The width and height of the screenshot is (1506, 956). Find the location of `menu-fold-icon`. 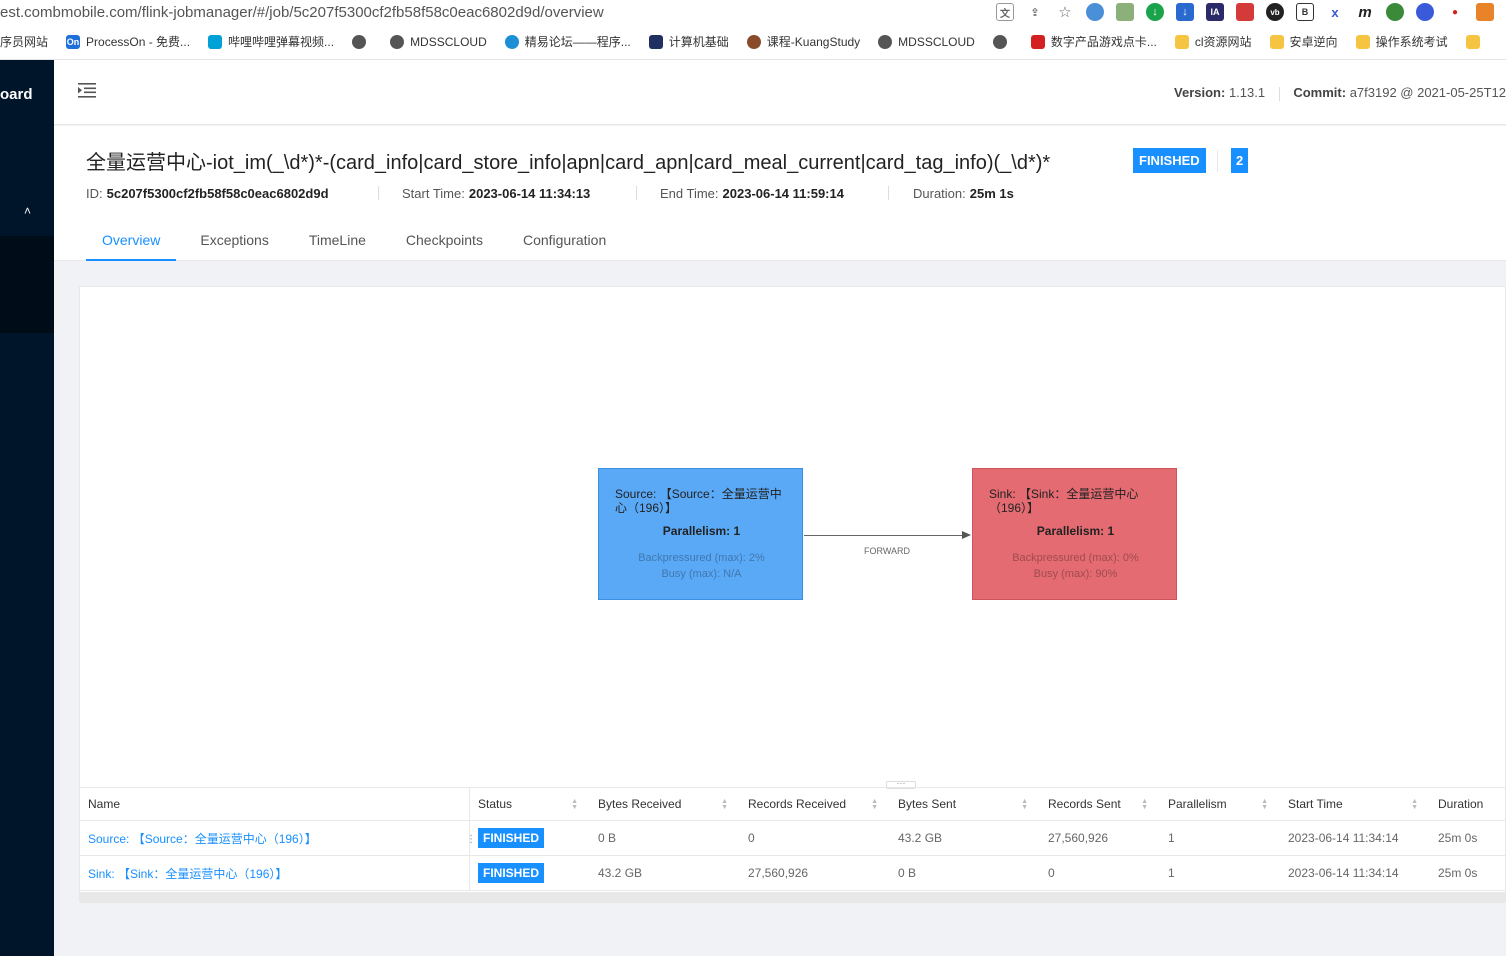

menu-fold-icon is located at coordinates (87, 90).